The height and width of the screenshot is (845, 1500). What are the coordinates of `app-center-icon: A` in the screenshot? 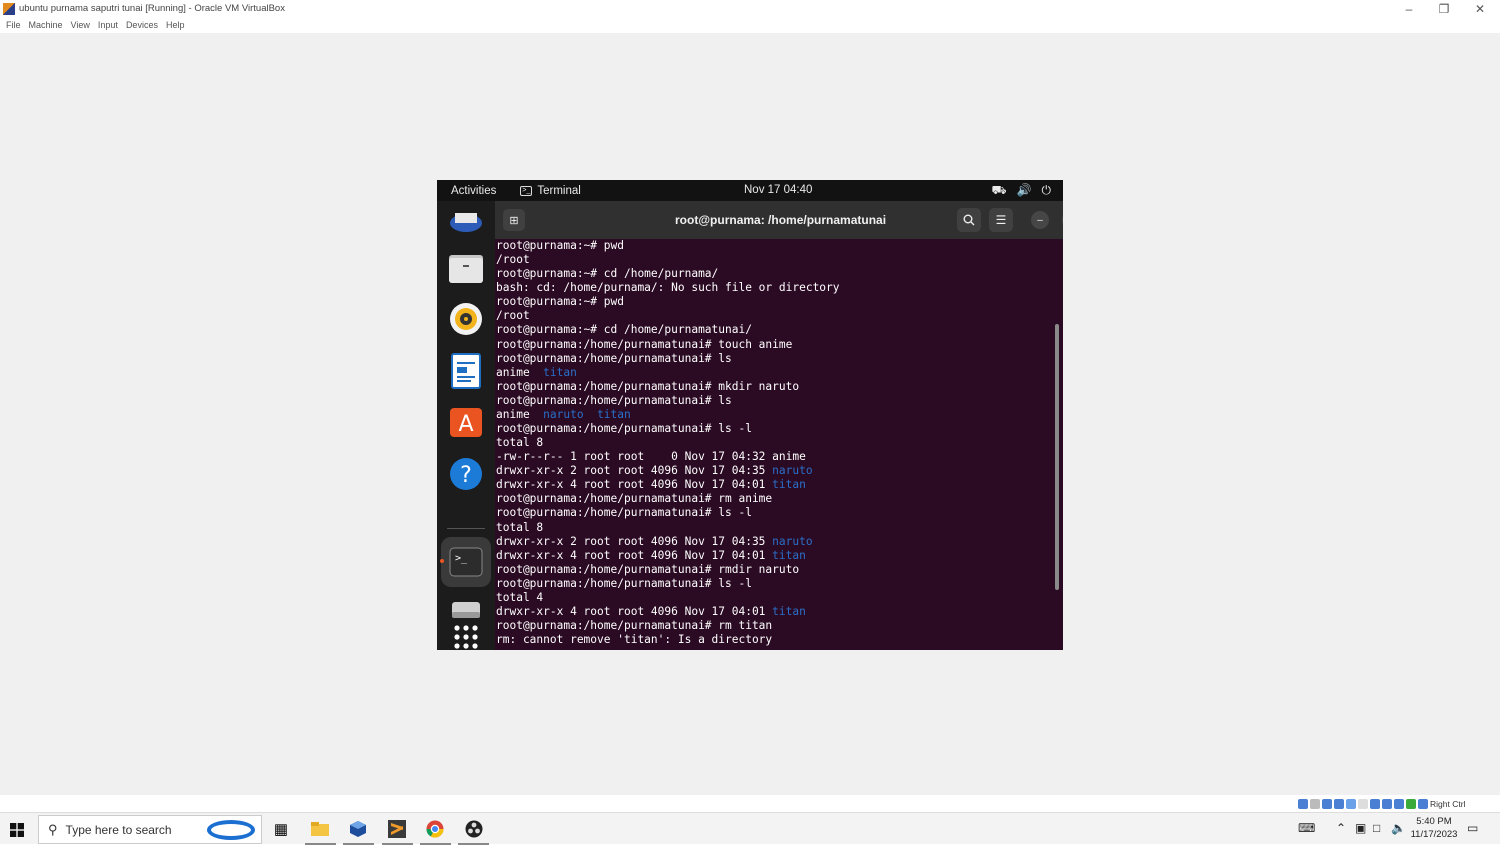 It's located at (466, 421).